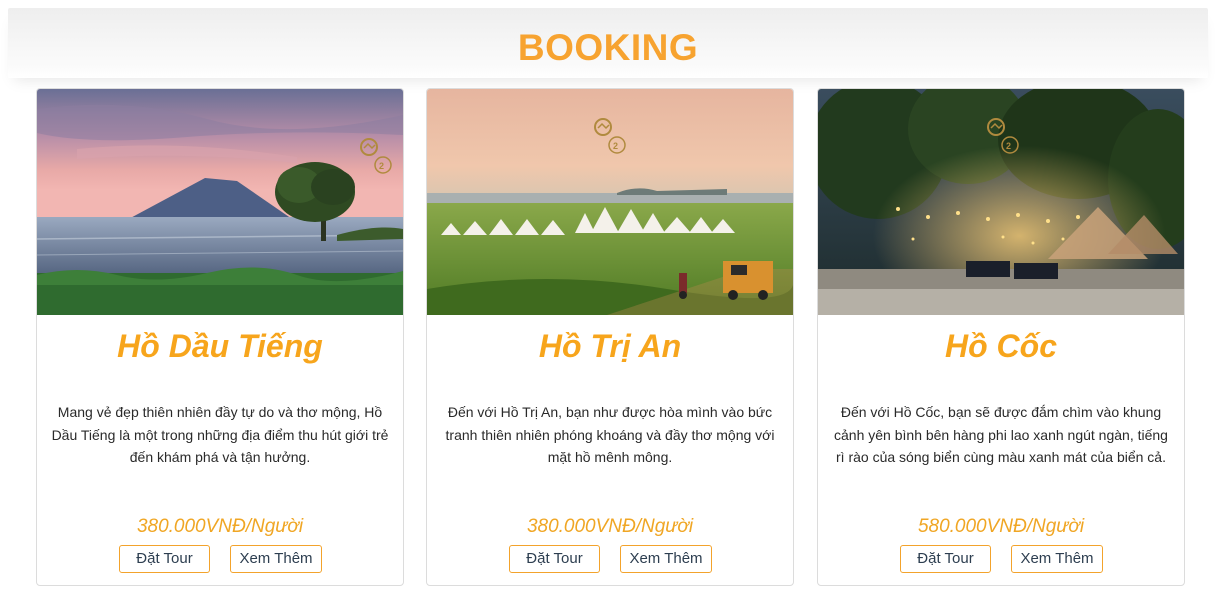 The width and height of the screenshot is (1216, 603). I want to click on tour-image-dau-tieng: 2, so click(220, 202).